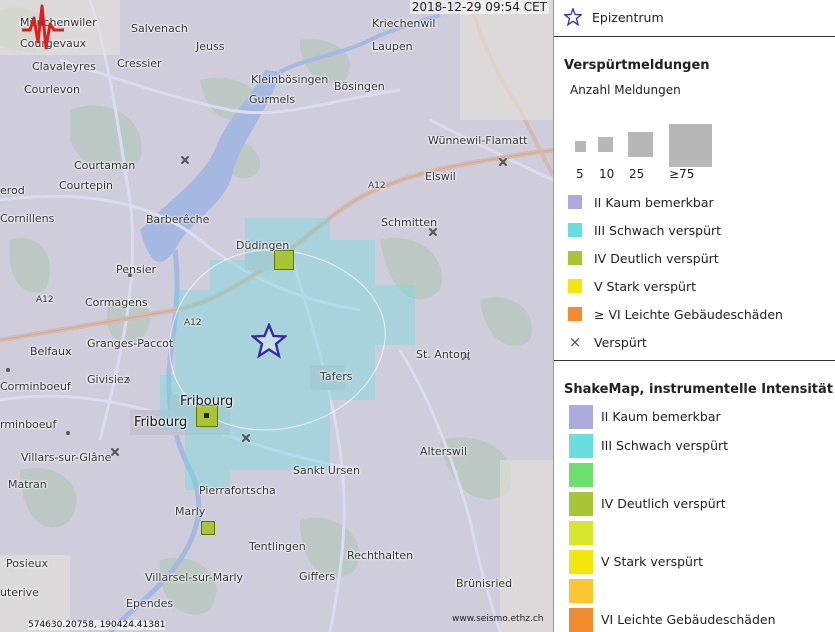 The height and width of the screenshot is (632, 835). I want to click on place-label: Granges-Paccot, so click(130, 343).